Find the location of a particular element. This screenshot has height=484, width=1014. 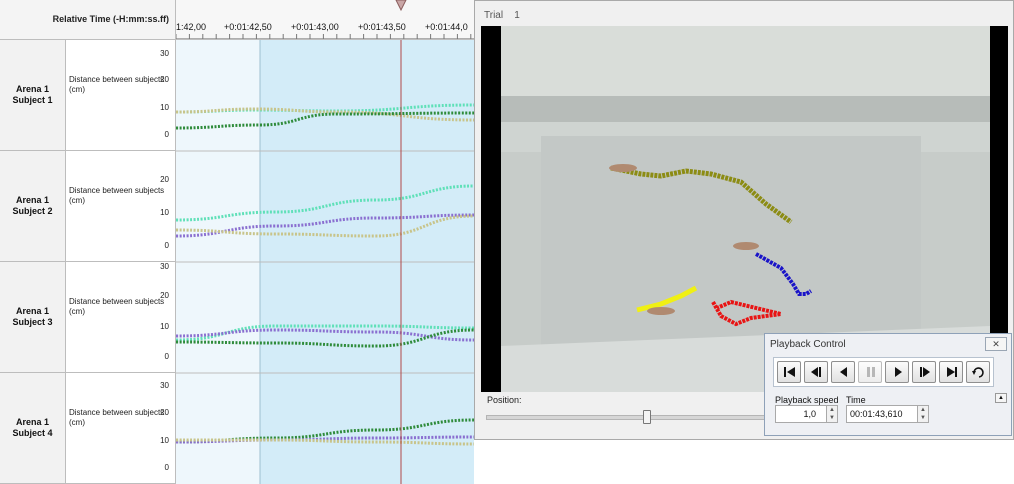

tick-label: 1:42,00 is located at coordinates (191, 27).